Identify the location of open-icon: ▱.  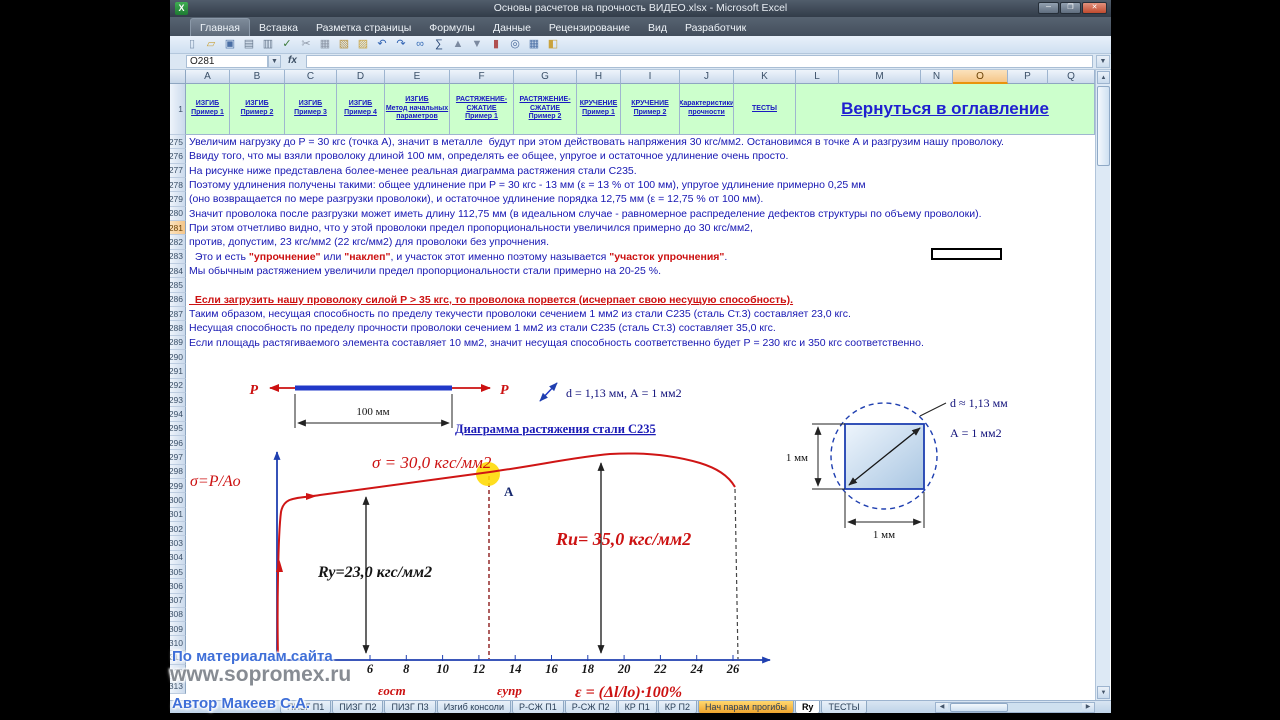
(211, 44).